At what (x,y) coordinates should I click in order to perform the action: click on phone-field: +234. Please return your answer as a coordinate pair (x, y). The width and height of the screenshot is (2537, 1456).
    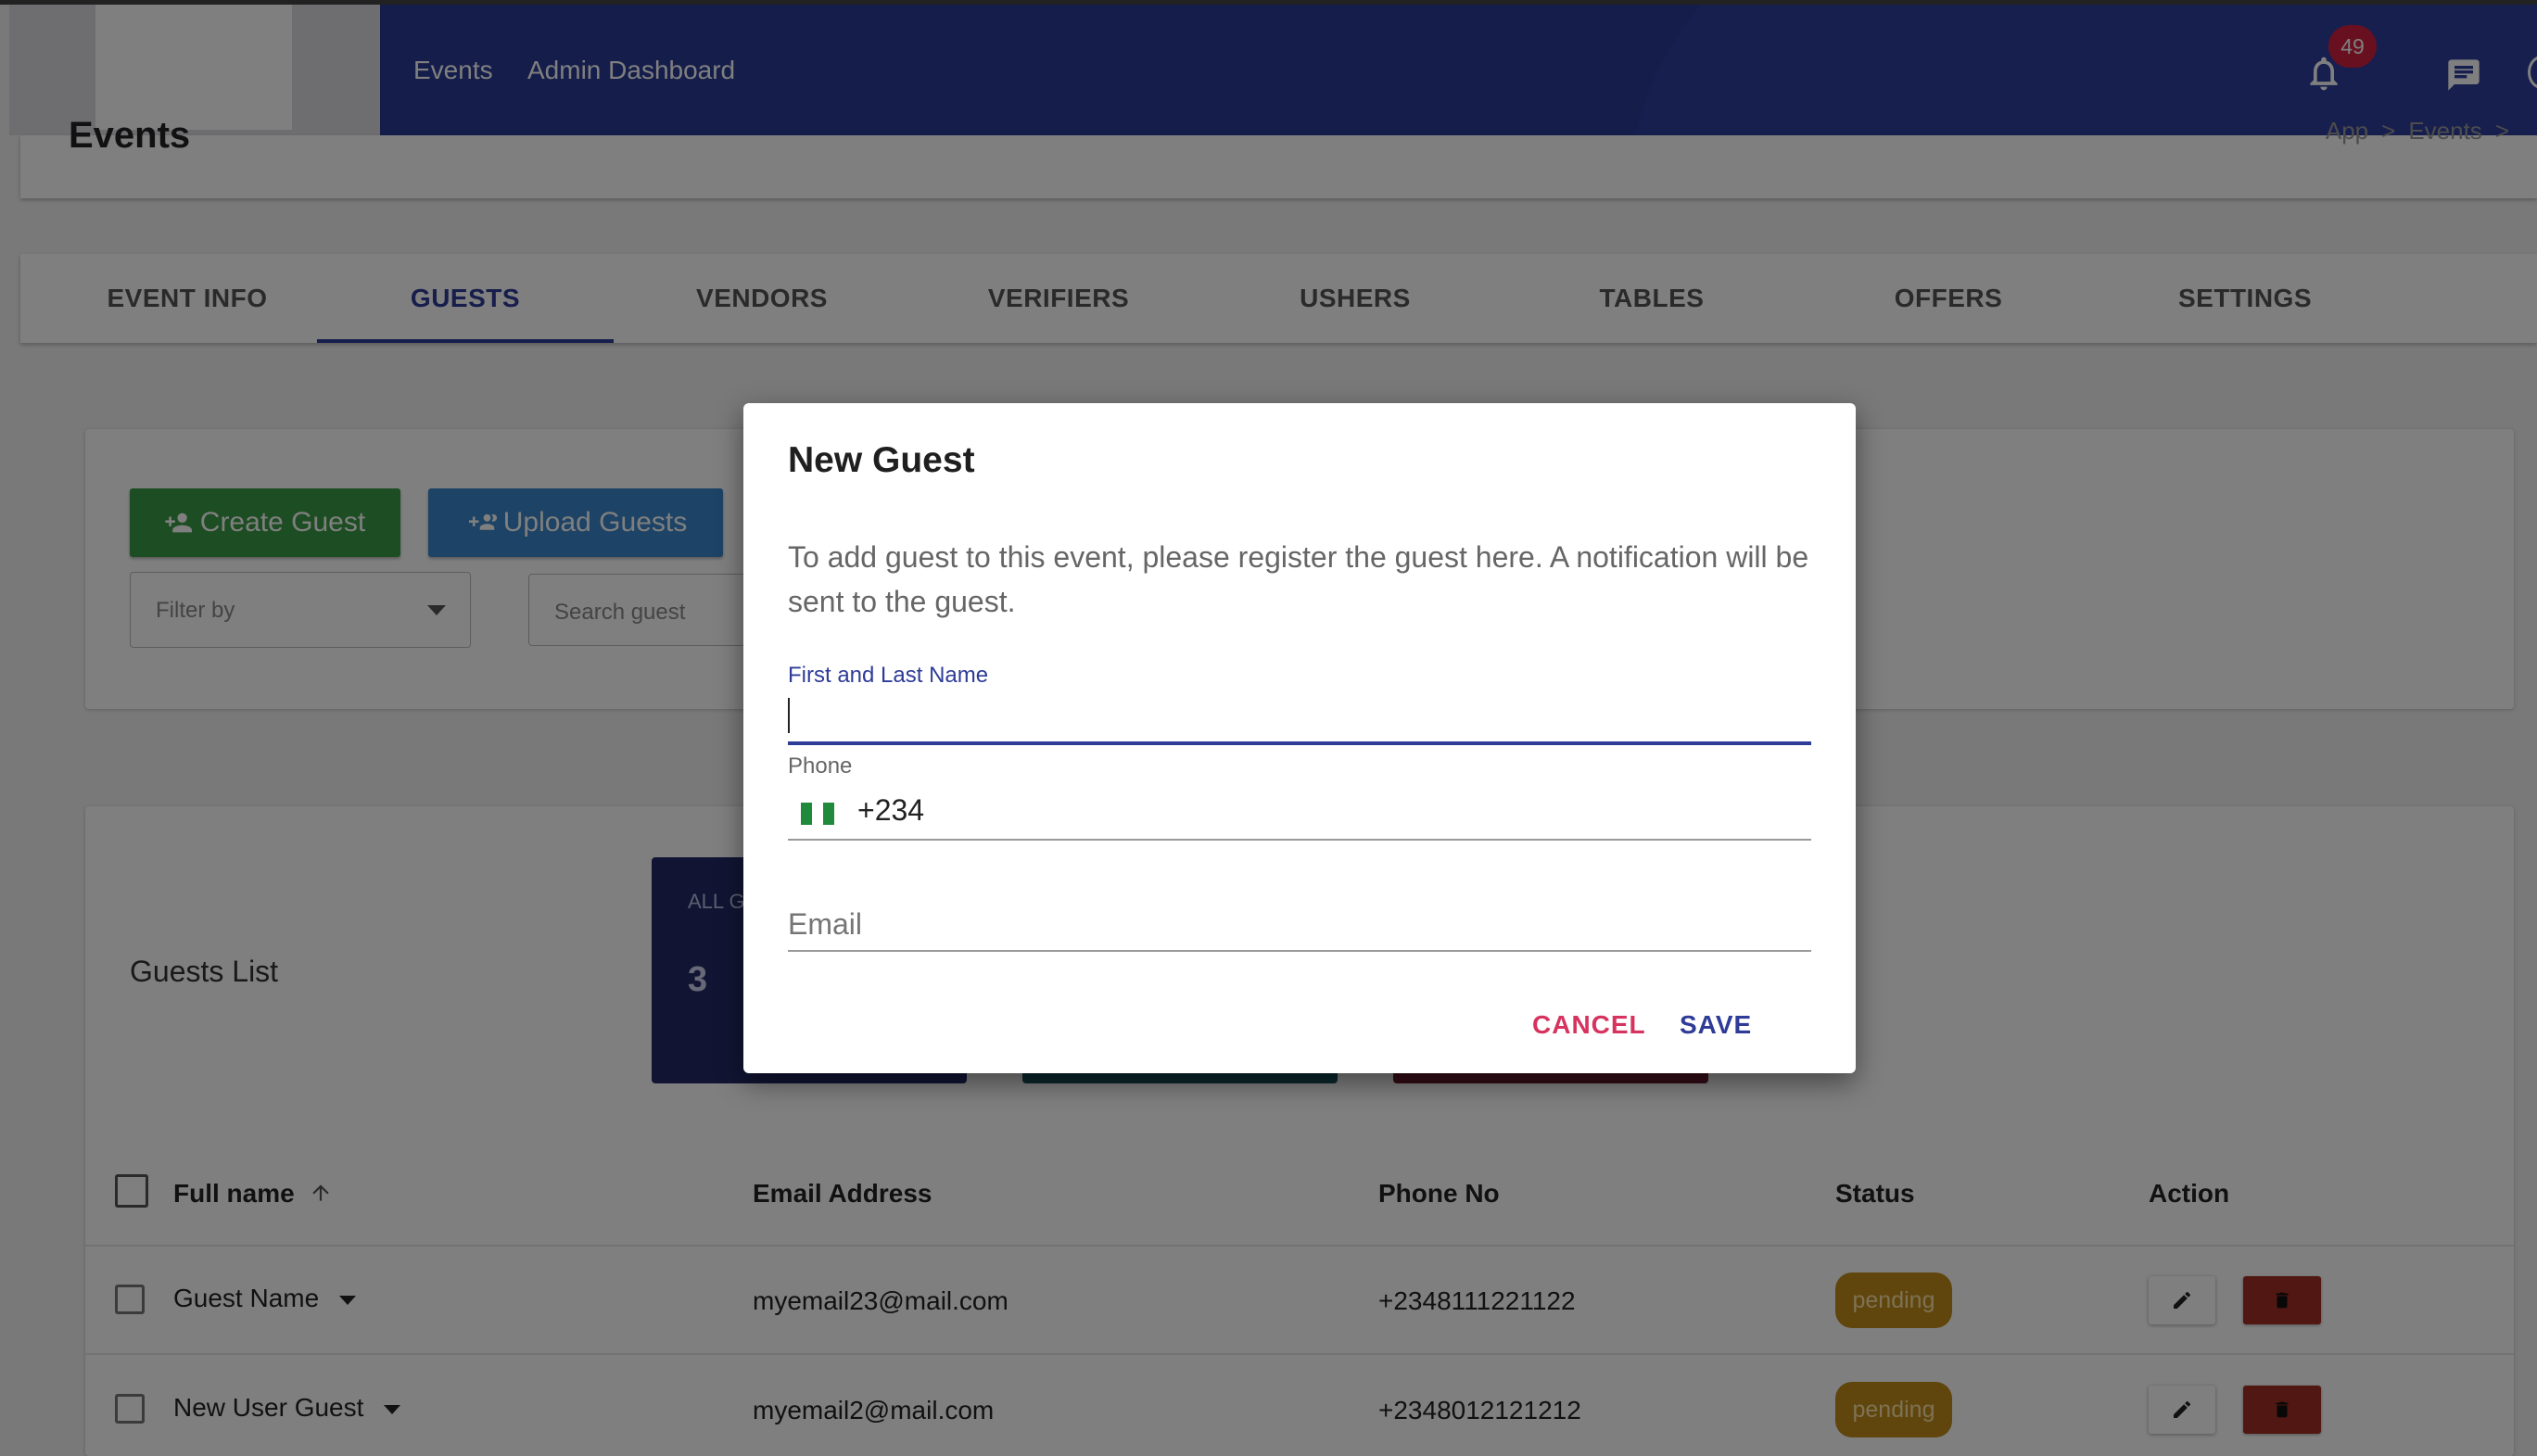
    Looking at the image, I should click on (890, 810).